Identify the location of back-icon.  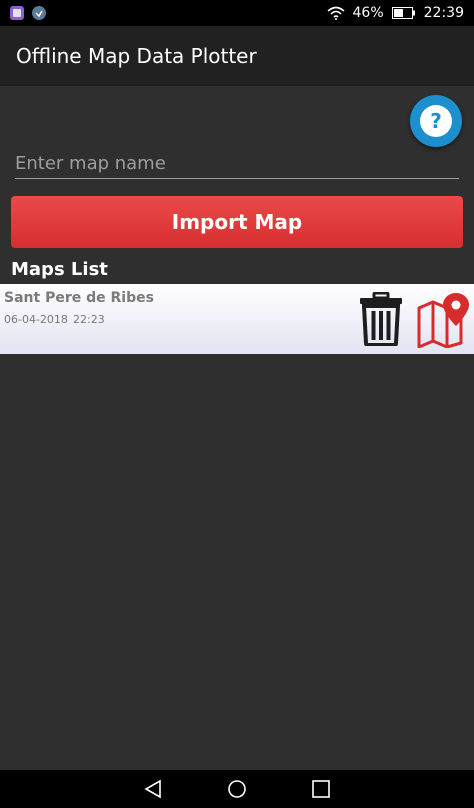
(152, 789).